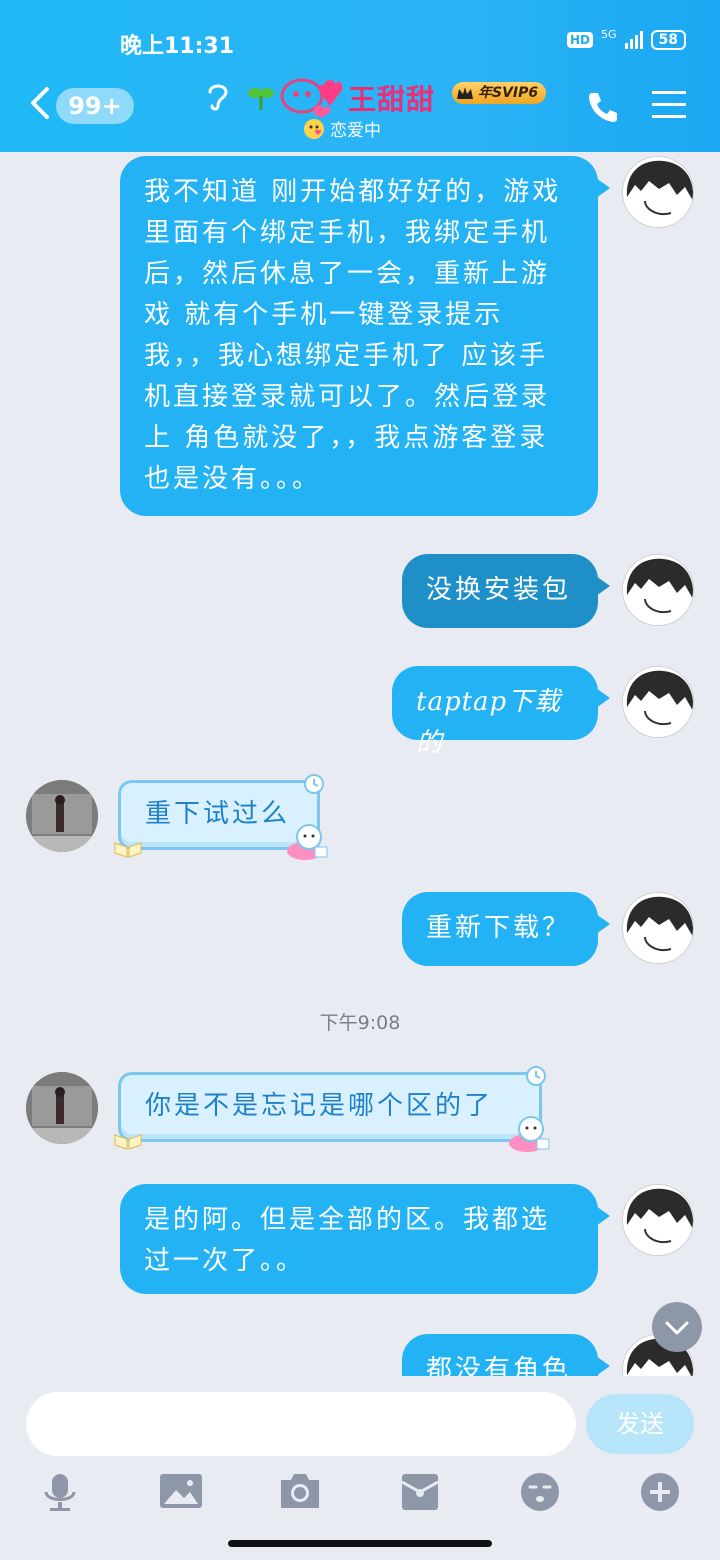  Describe the element at coordinates (301, 1424) in the screenshot. I see `message-input` at that location.